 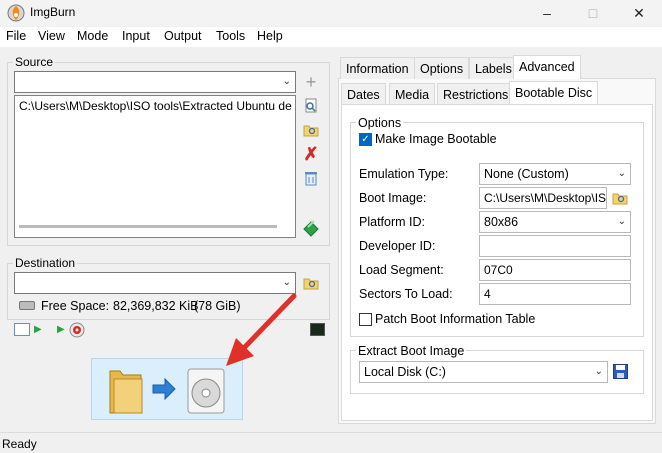 I want to click on menu-input: Input, so click(x=136, y=36).